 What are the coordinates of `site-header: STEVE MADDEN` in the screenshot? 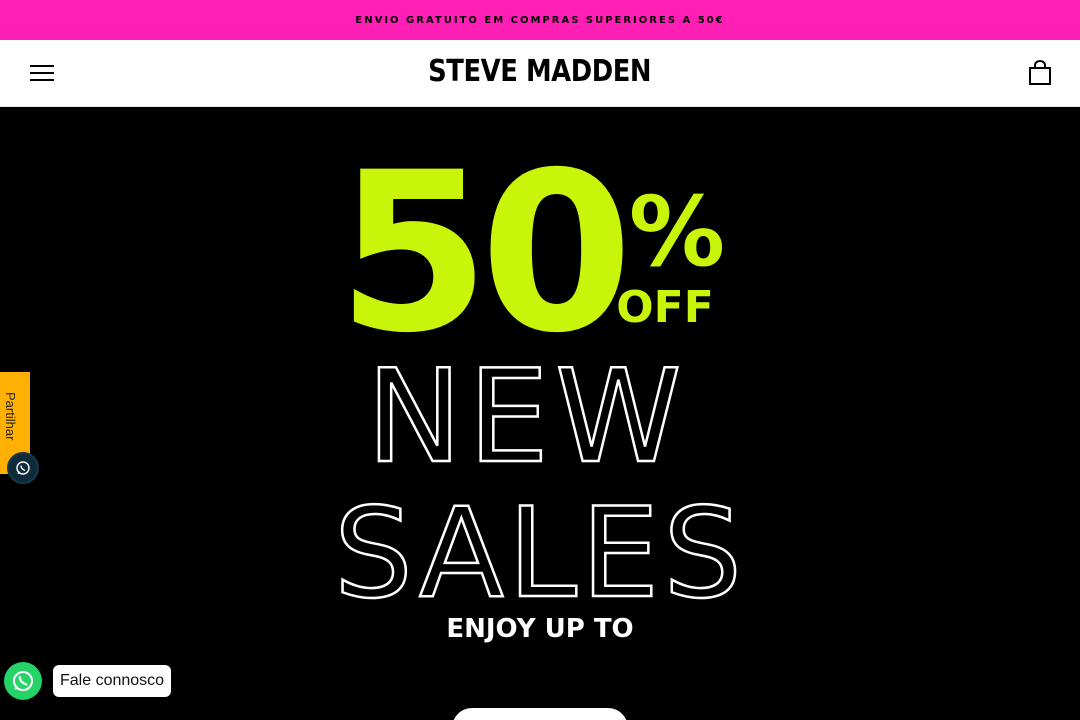 It's located at (540, 73).